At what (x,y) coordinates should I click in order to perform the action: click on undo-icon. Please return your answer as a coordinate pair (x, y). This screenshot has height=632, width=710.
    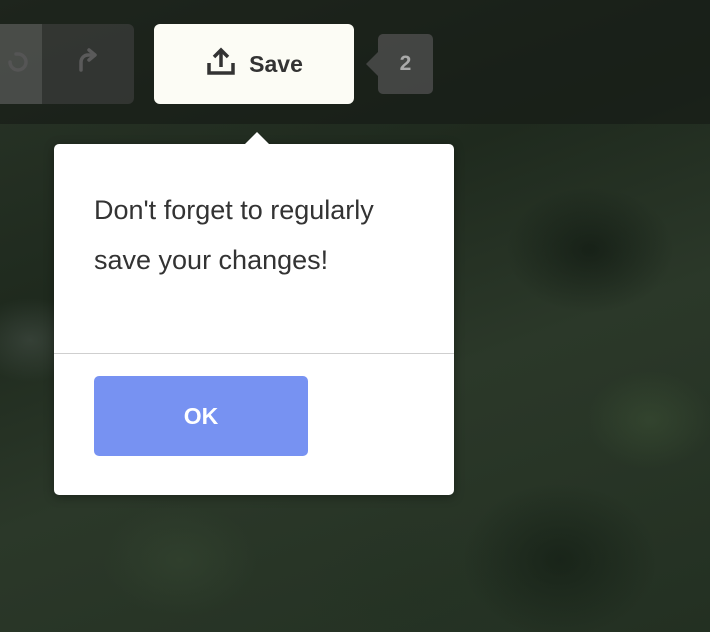
    Looking at the image, I should click on (19, 64).